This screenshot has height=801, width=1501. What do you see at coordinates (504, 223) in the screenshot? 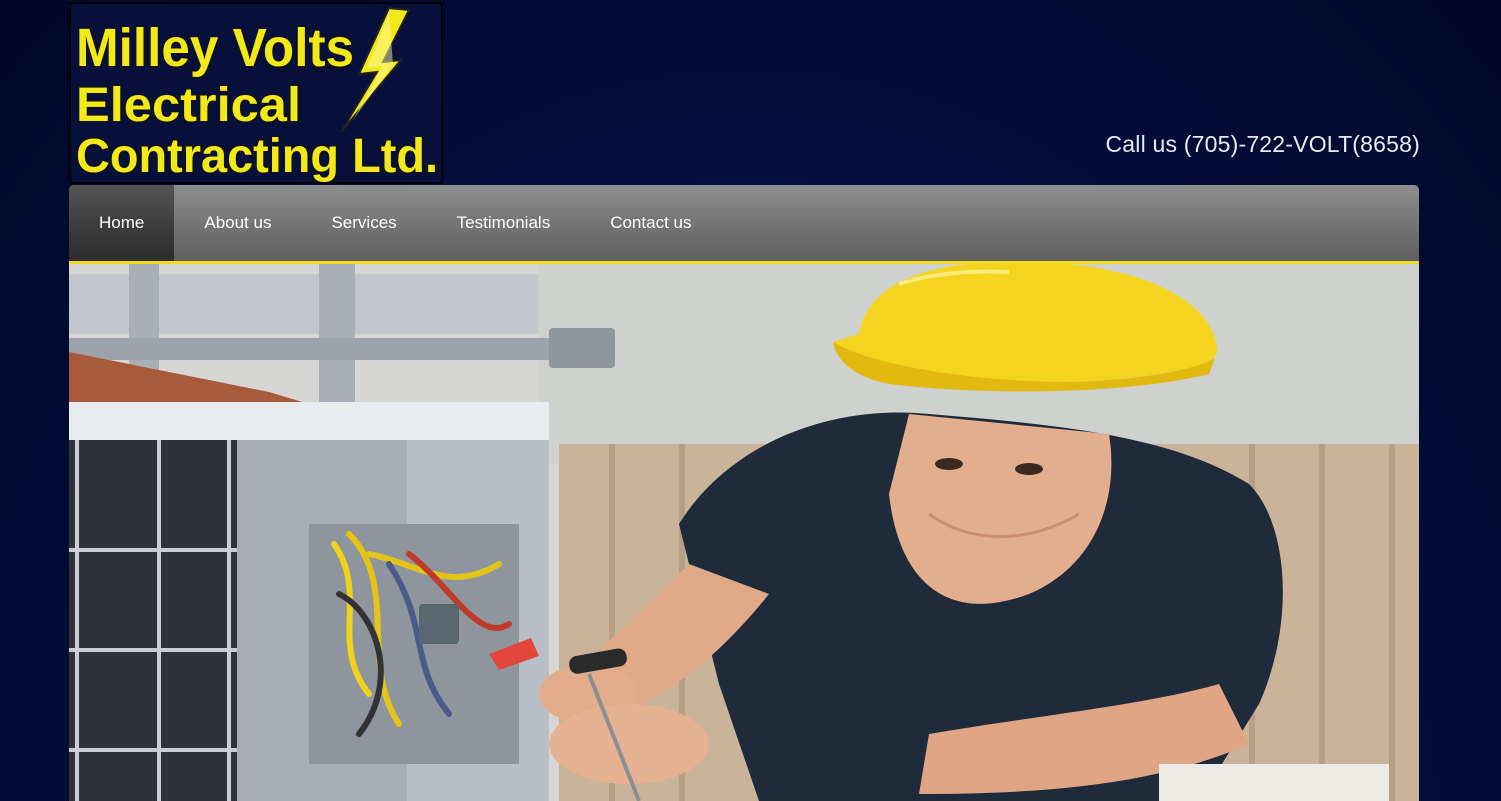
I see `nav-item-testimonials: Testimonials` at bounding box center [504, 223].